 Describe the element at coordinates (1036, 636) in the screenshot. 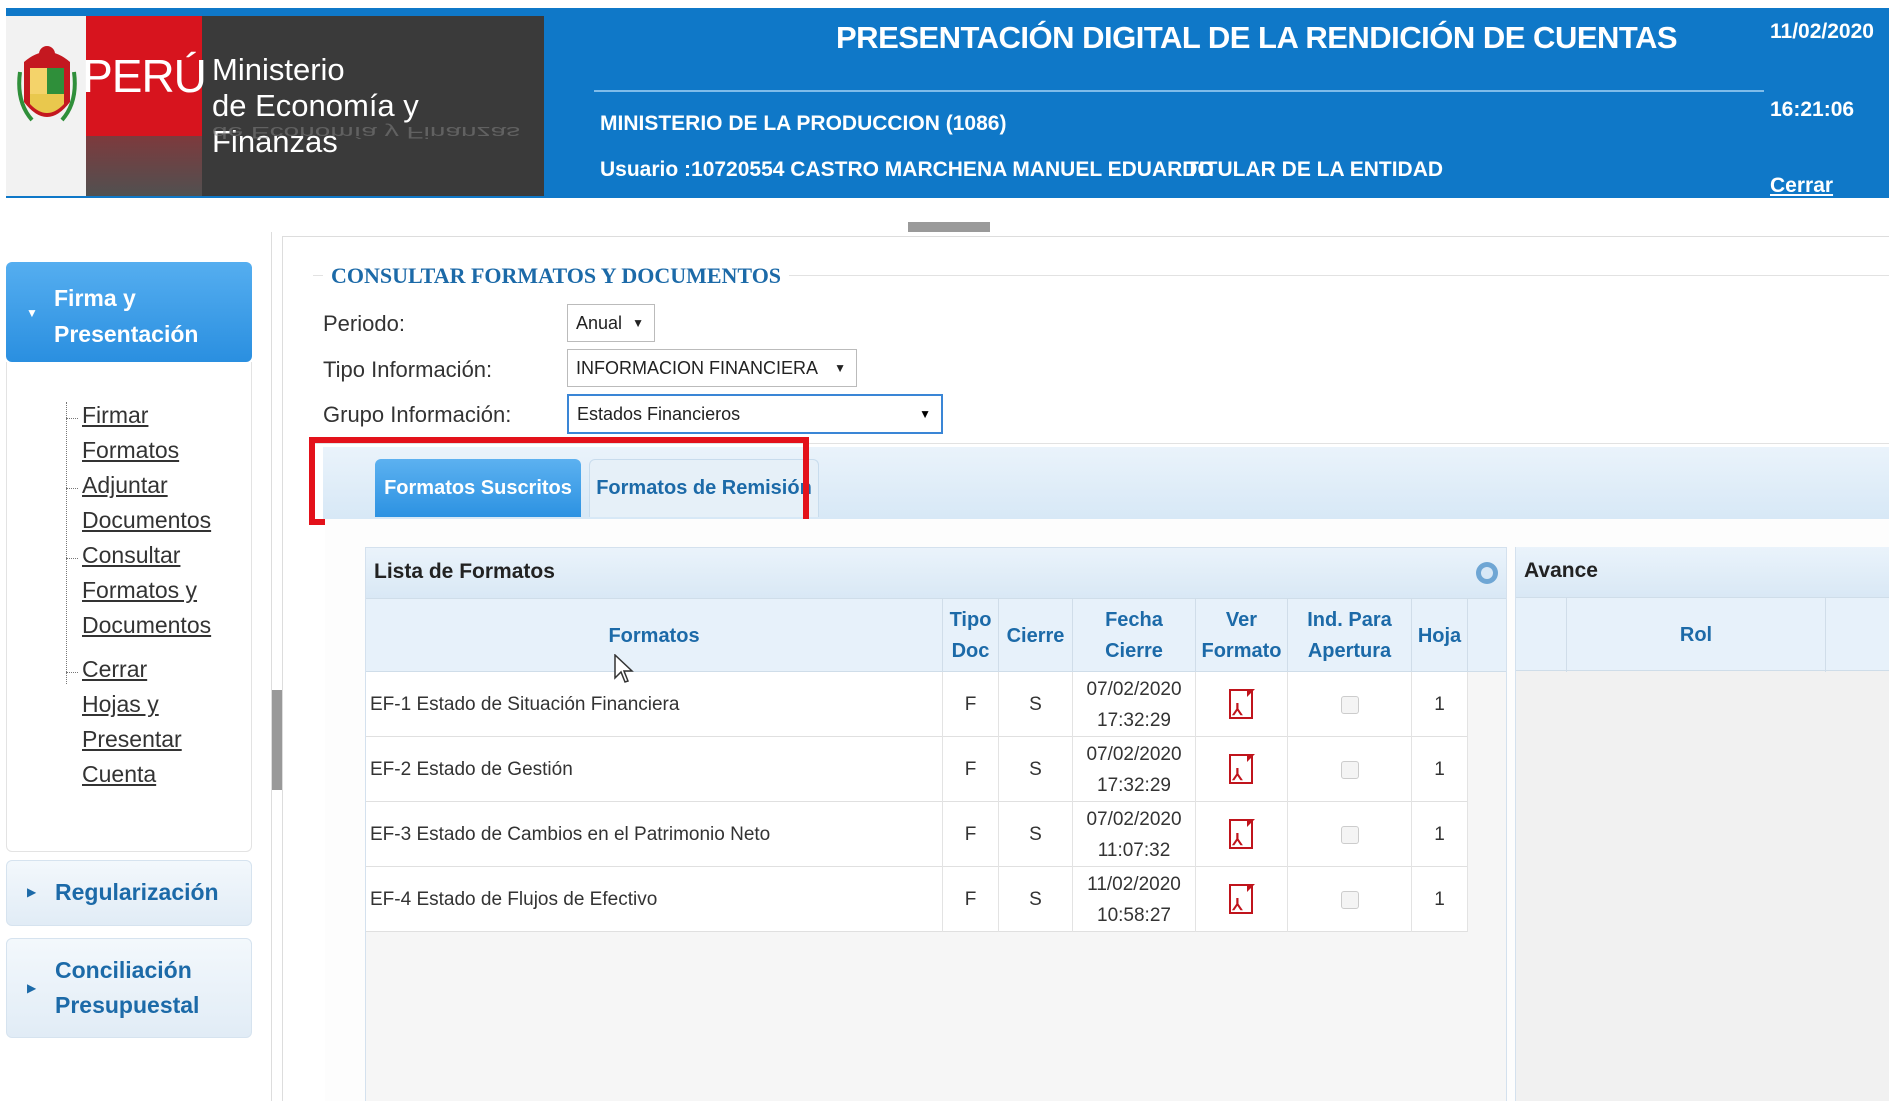

I see `col-cierre: Cierre` at that location.